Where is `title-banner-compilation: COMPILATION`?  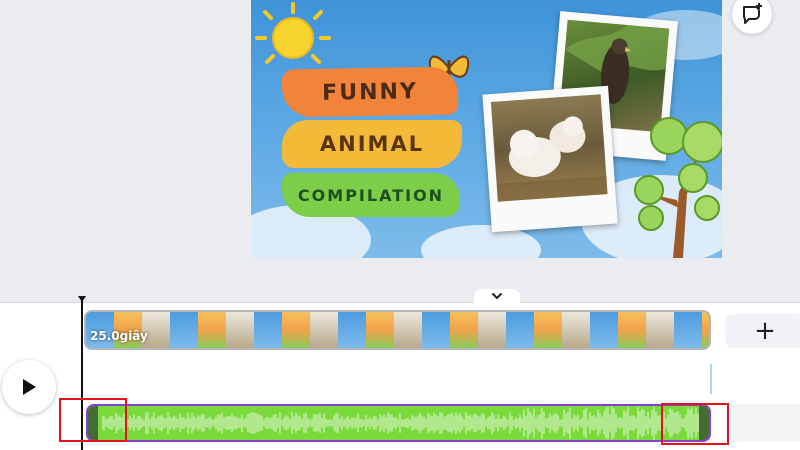
title-banner-compilation: COMPILATION is located at coordinates (371, 195).